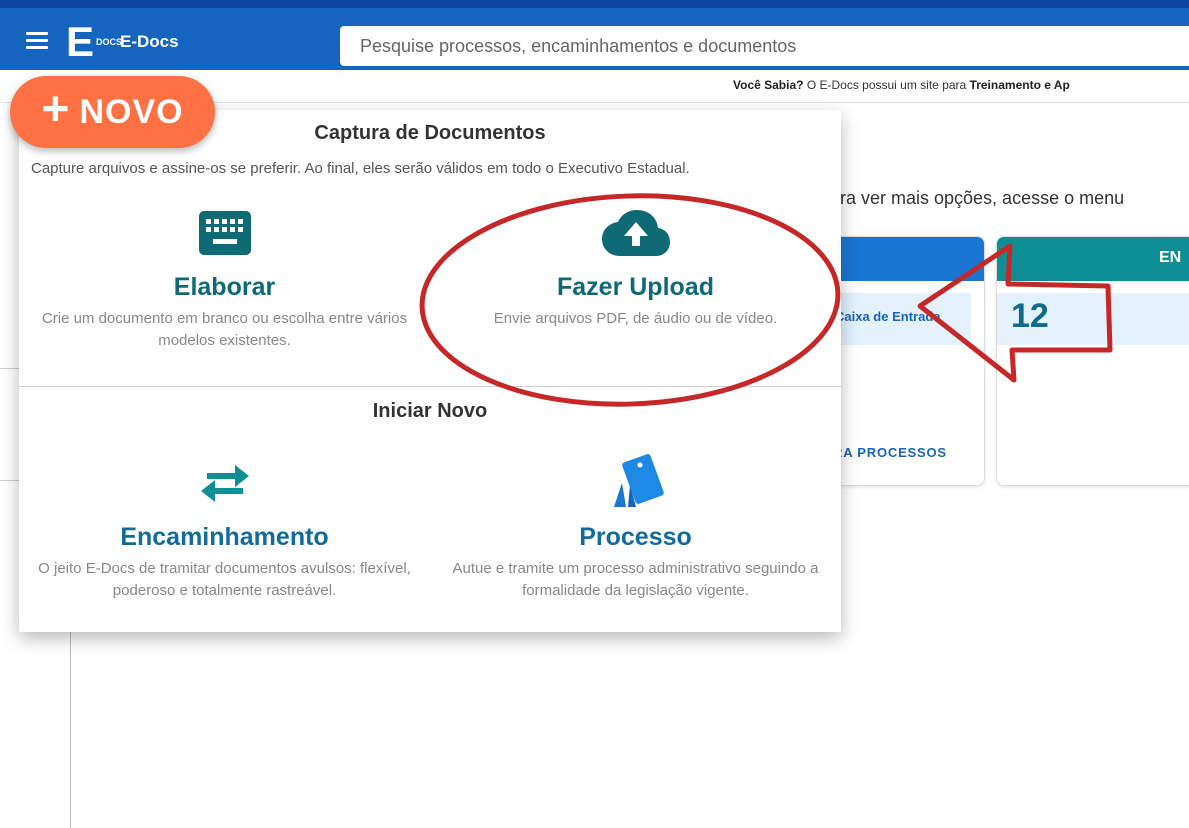 The image size is (1189, 828). Describe the element at coordinates (635, 537) in the screenshot. I see `option-title: Processo` at that location.